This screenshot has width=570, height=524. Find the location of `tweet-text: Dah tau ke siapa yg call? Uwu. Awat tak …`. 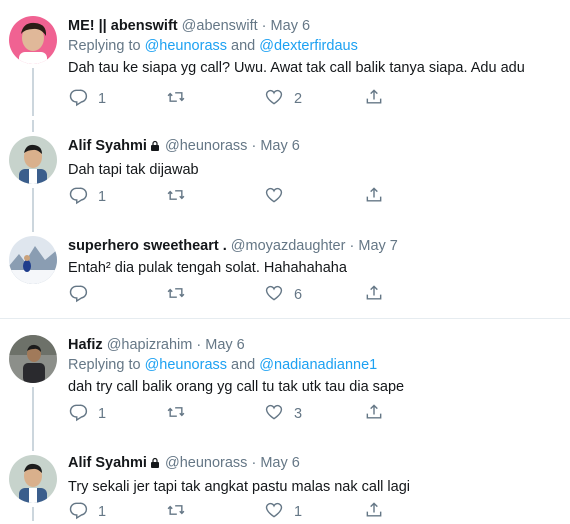

tweet-text: Dah tau ke siapa yg call? Uwu. Awat tak … is located at coordinates (296, 68).